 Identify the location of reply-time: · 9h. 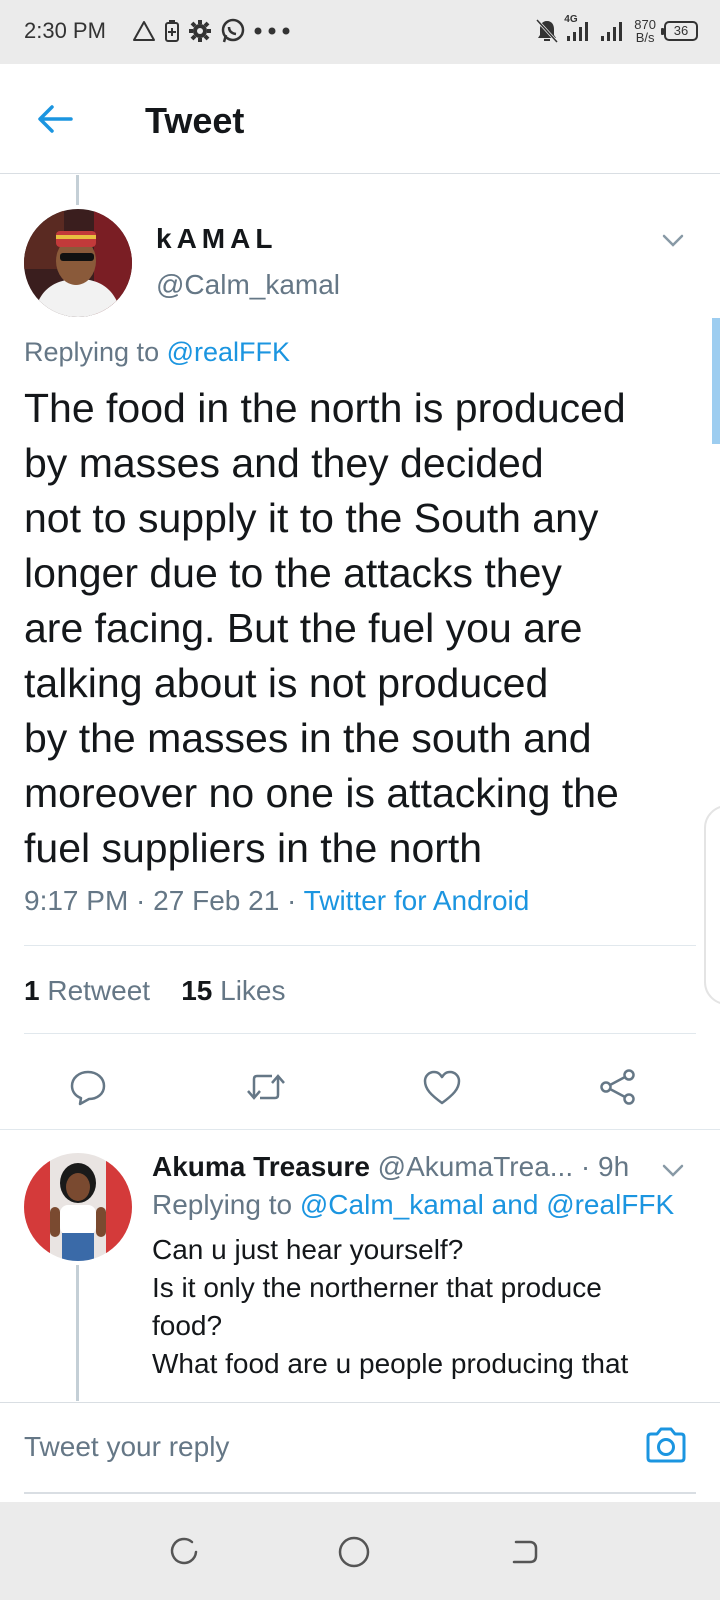
(605, 1166).